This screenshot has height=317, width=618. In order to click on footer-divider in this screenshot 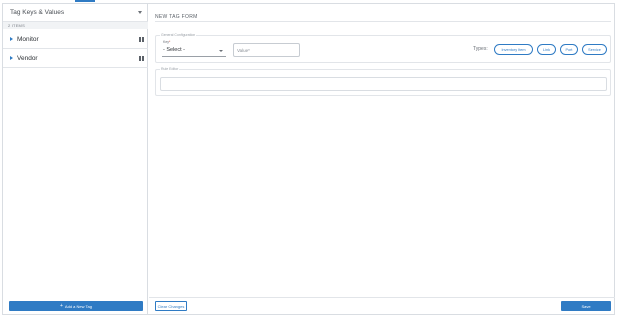, I will do `click(382, 297)`.